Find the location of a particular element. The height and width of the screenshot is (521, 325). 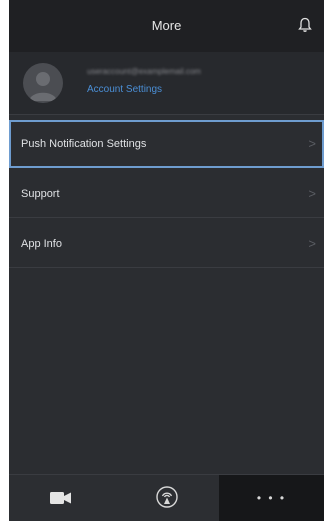

page-title: More is located at coordinates (166, 25).